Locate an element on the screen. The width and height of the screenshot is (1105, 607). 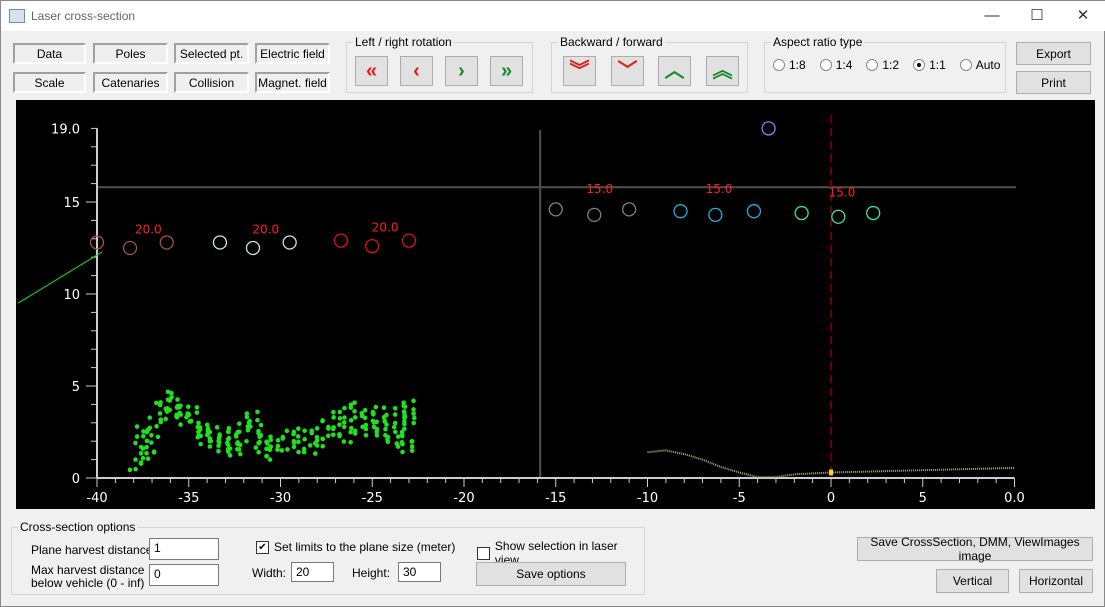
backward-button: ﹀ is located at coordinates (627, 71).